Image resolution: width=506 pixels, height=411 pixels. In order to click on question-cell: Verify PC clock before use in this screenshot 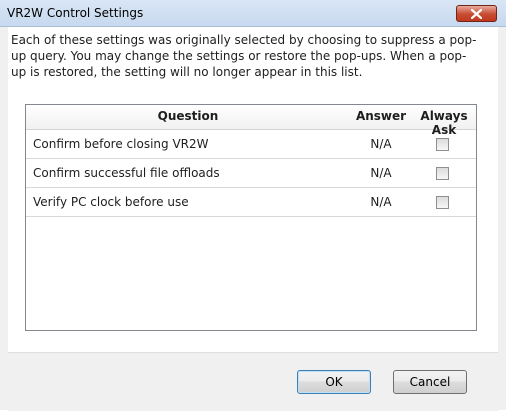, I will do `click(111, 202)`.